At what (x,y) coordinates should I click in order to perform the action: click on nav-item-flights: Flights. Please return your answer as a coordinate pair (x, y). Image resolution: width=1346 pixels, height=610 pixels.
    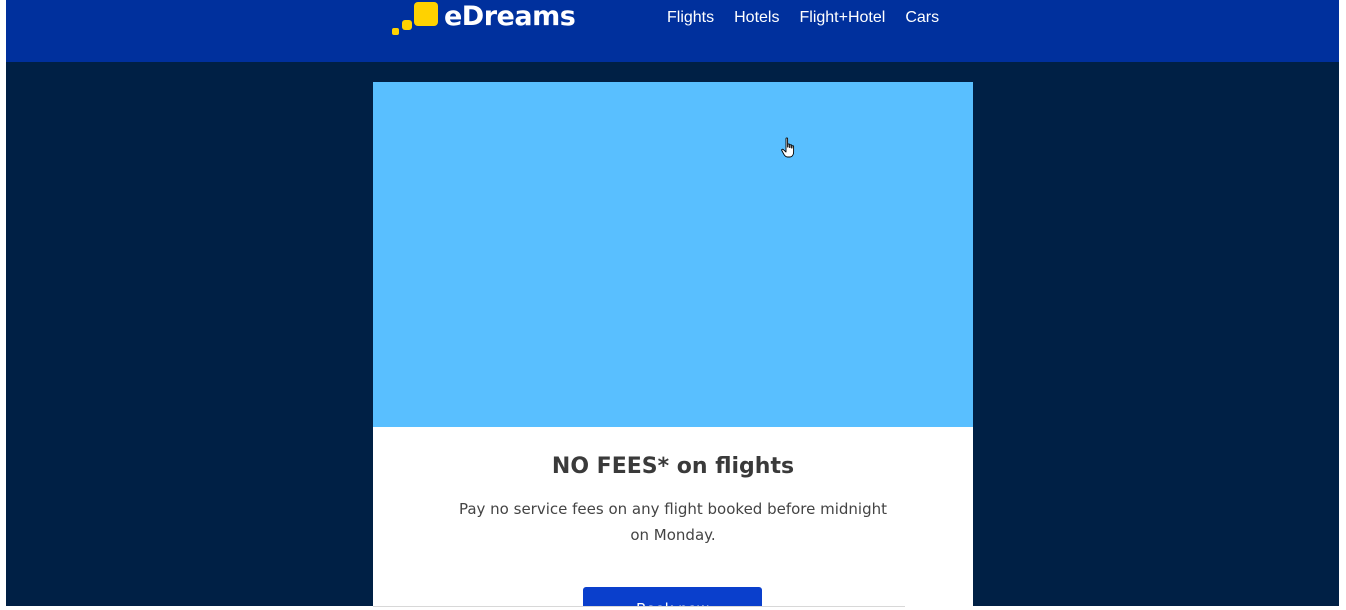
    Looking at the image, I should click on (690, 18).